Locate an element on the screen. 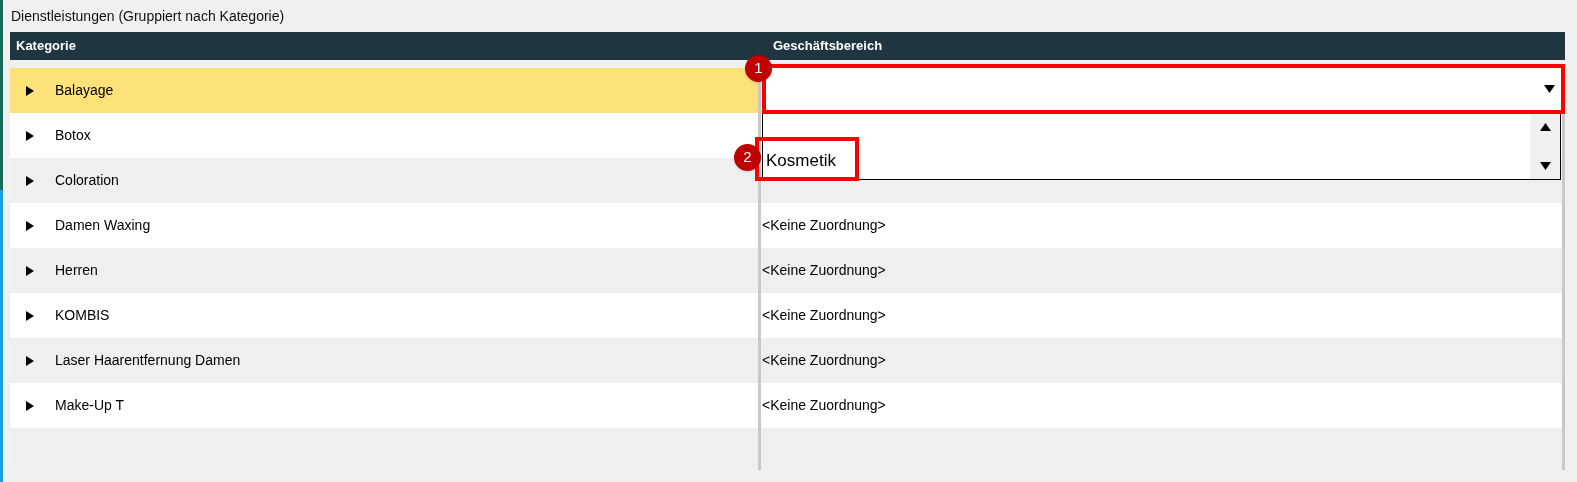 This screenshot has height=482, width=1577. category-cell-text: KOMBIS is located at coordinates (82, 315).